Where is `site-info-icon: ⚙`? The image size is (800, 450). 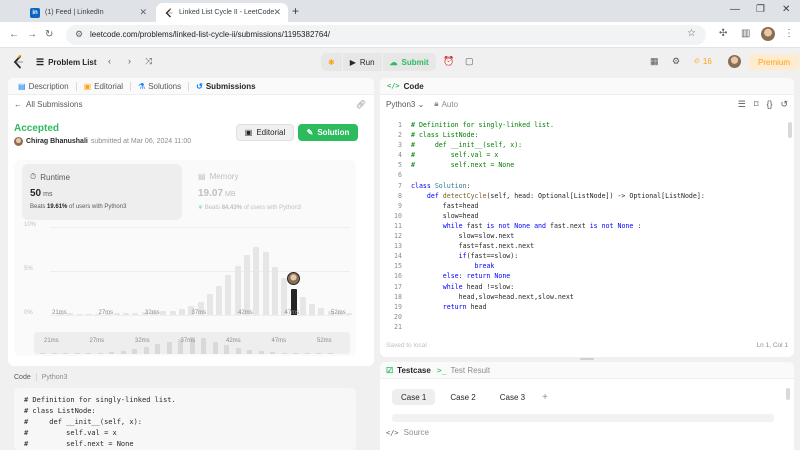 site-info-icon: ⚙ is located at coordinates (79, 34).